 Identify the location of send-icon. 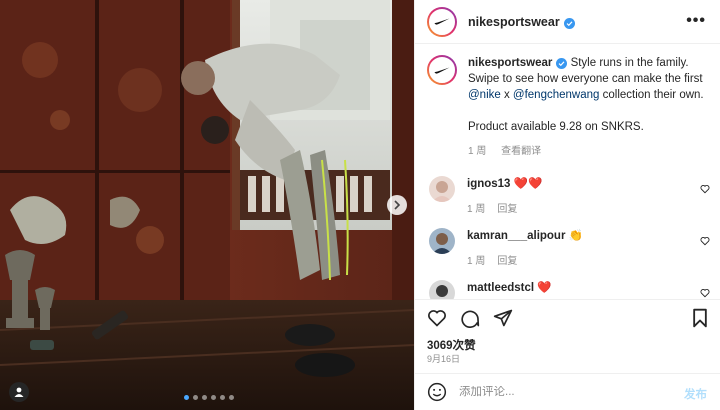
(503, 317).